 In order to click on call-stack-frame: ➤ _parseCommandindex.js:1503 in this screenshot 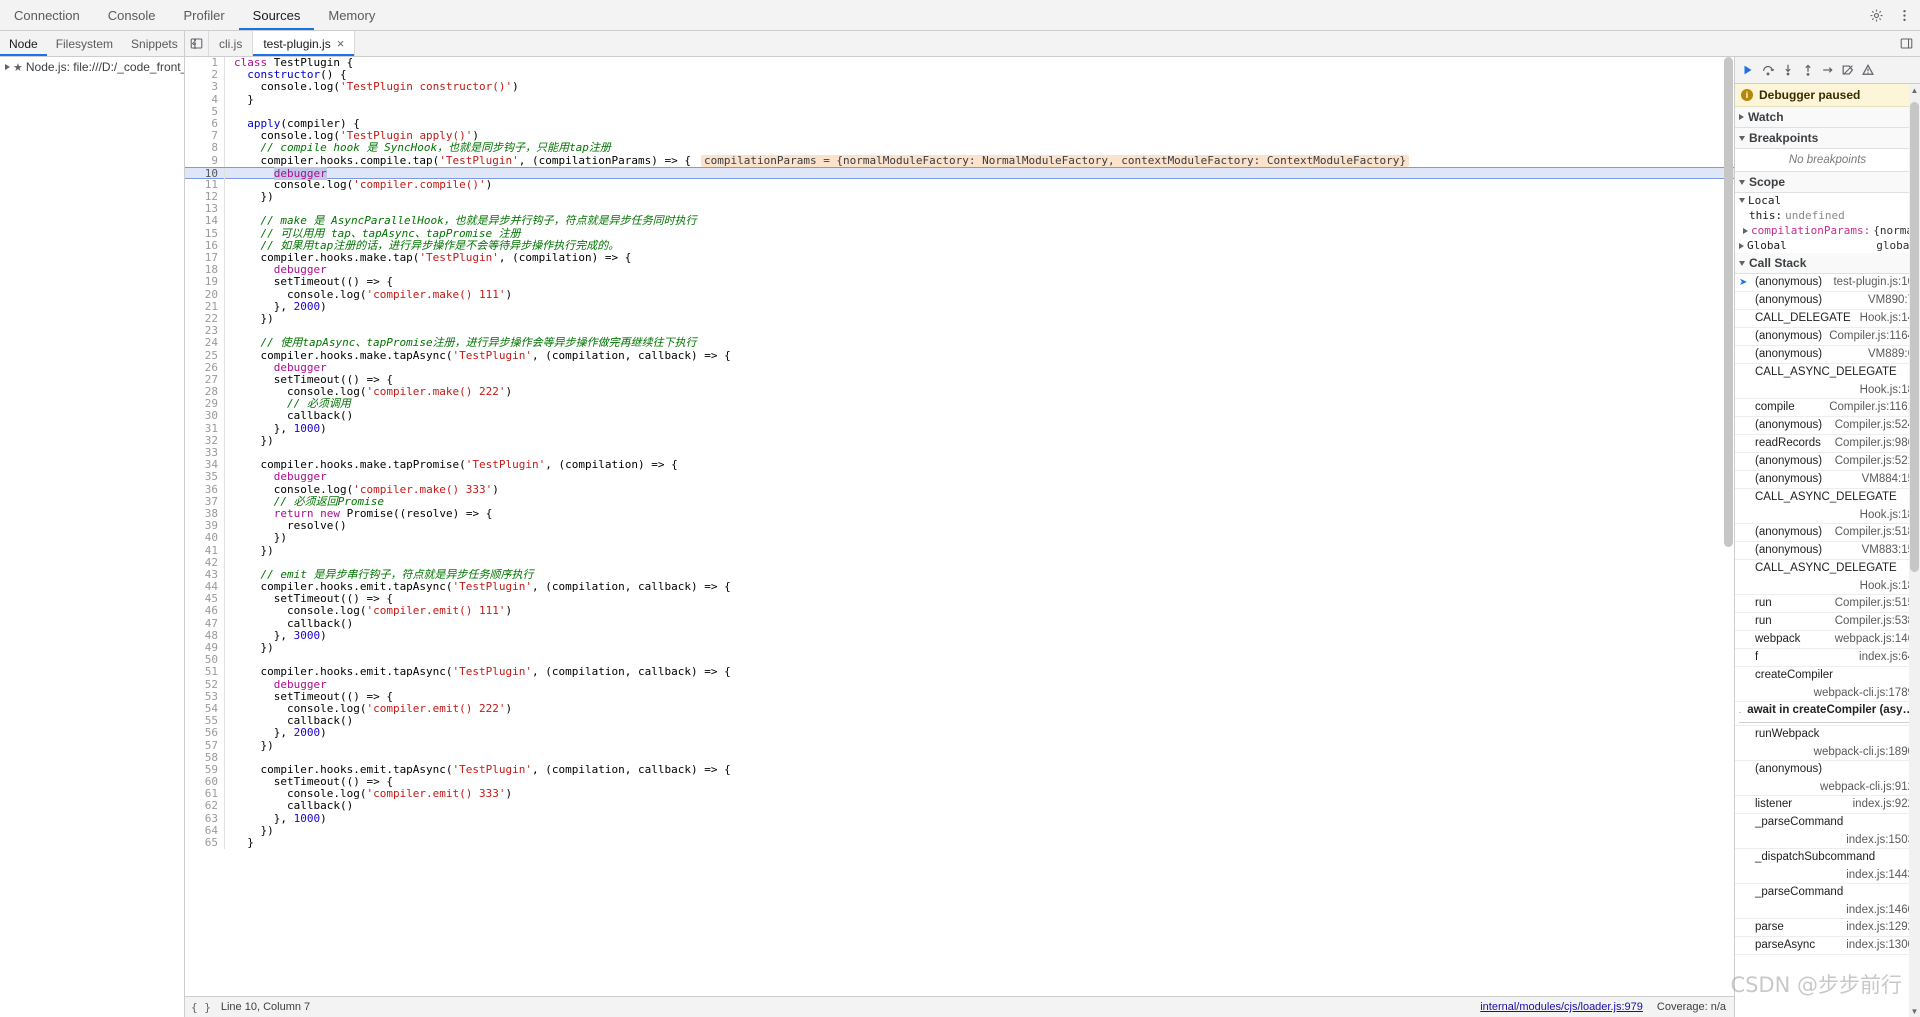, I will do `click(1827, 831)`.